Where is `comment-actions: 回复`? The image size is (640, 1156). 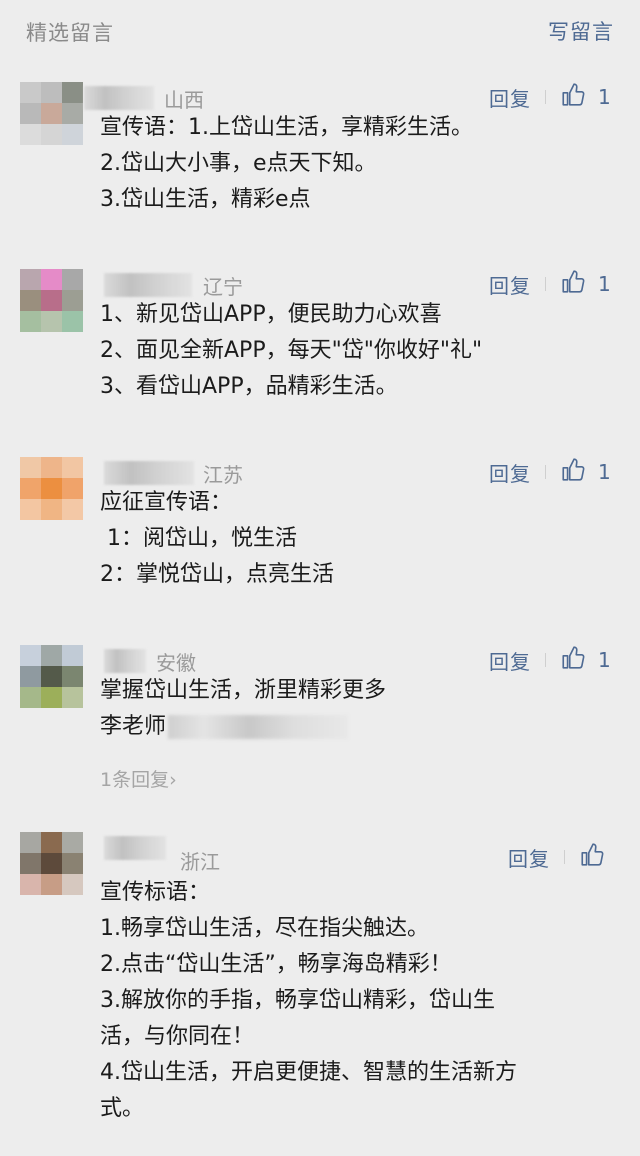
comment-actions: 回复 is located at coordinates (556, 857).